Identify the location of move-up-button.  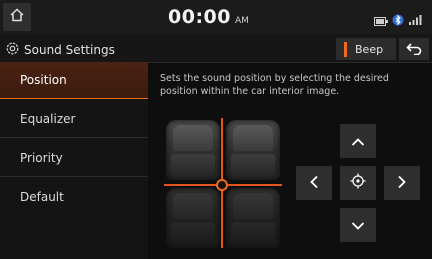
(358, 141).